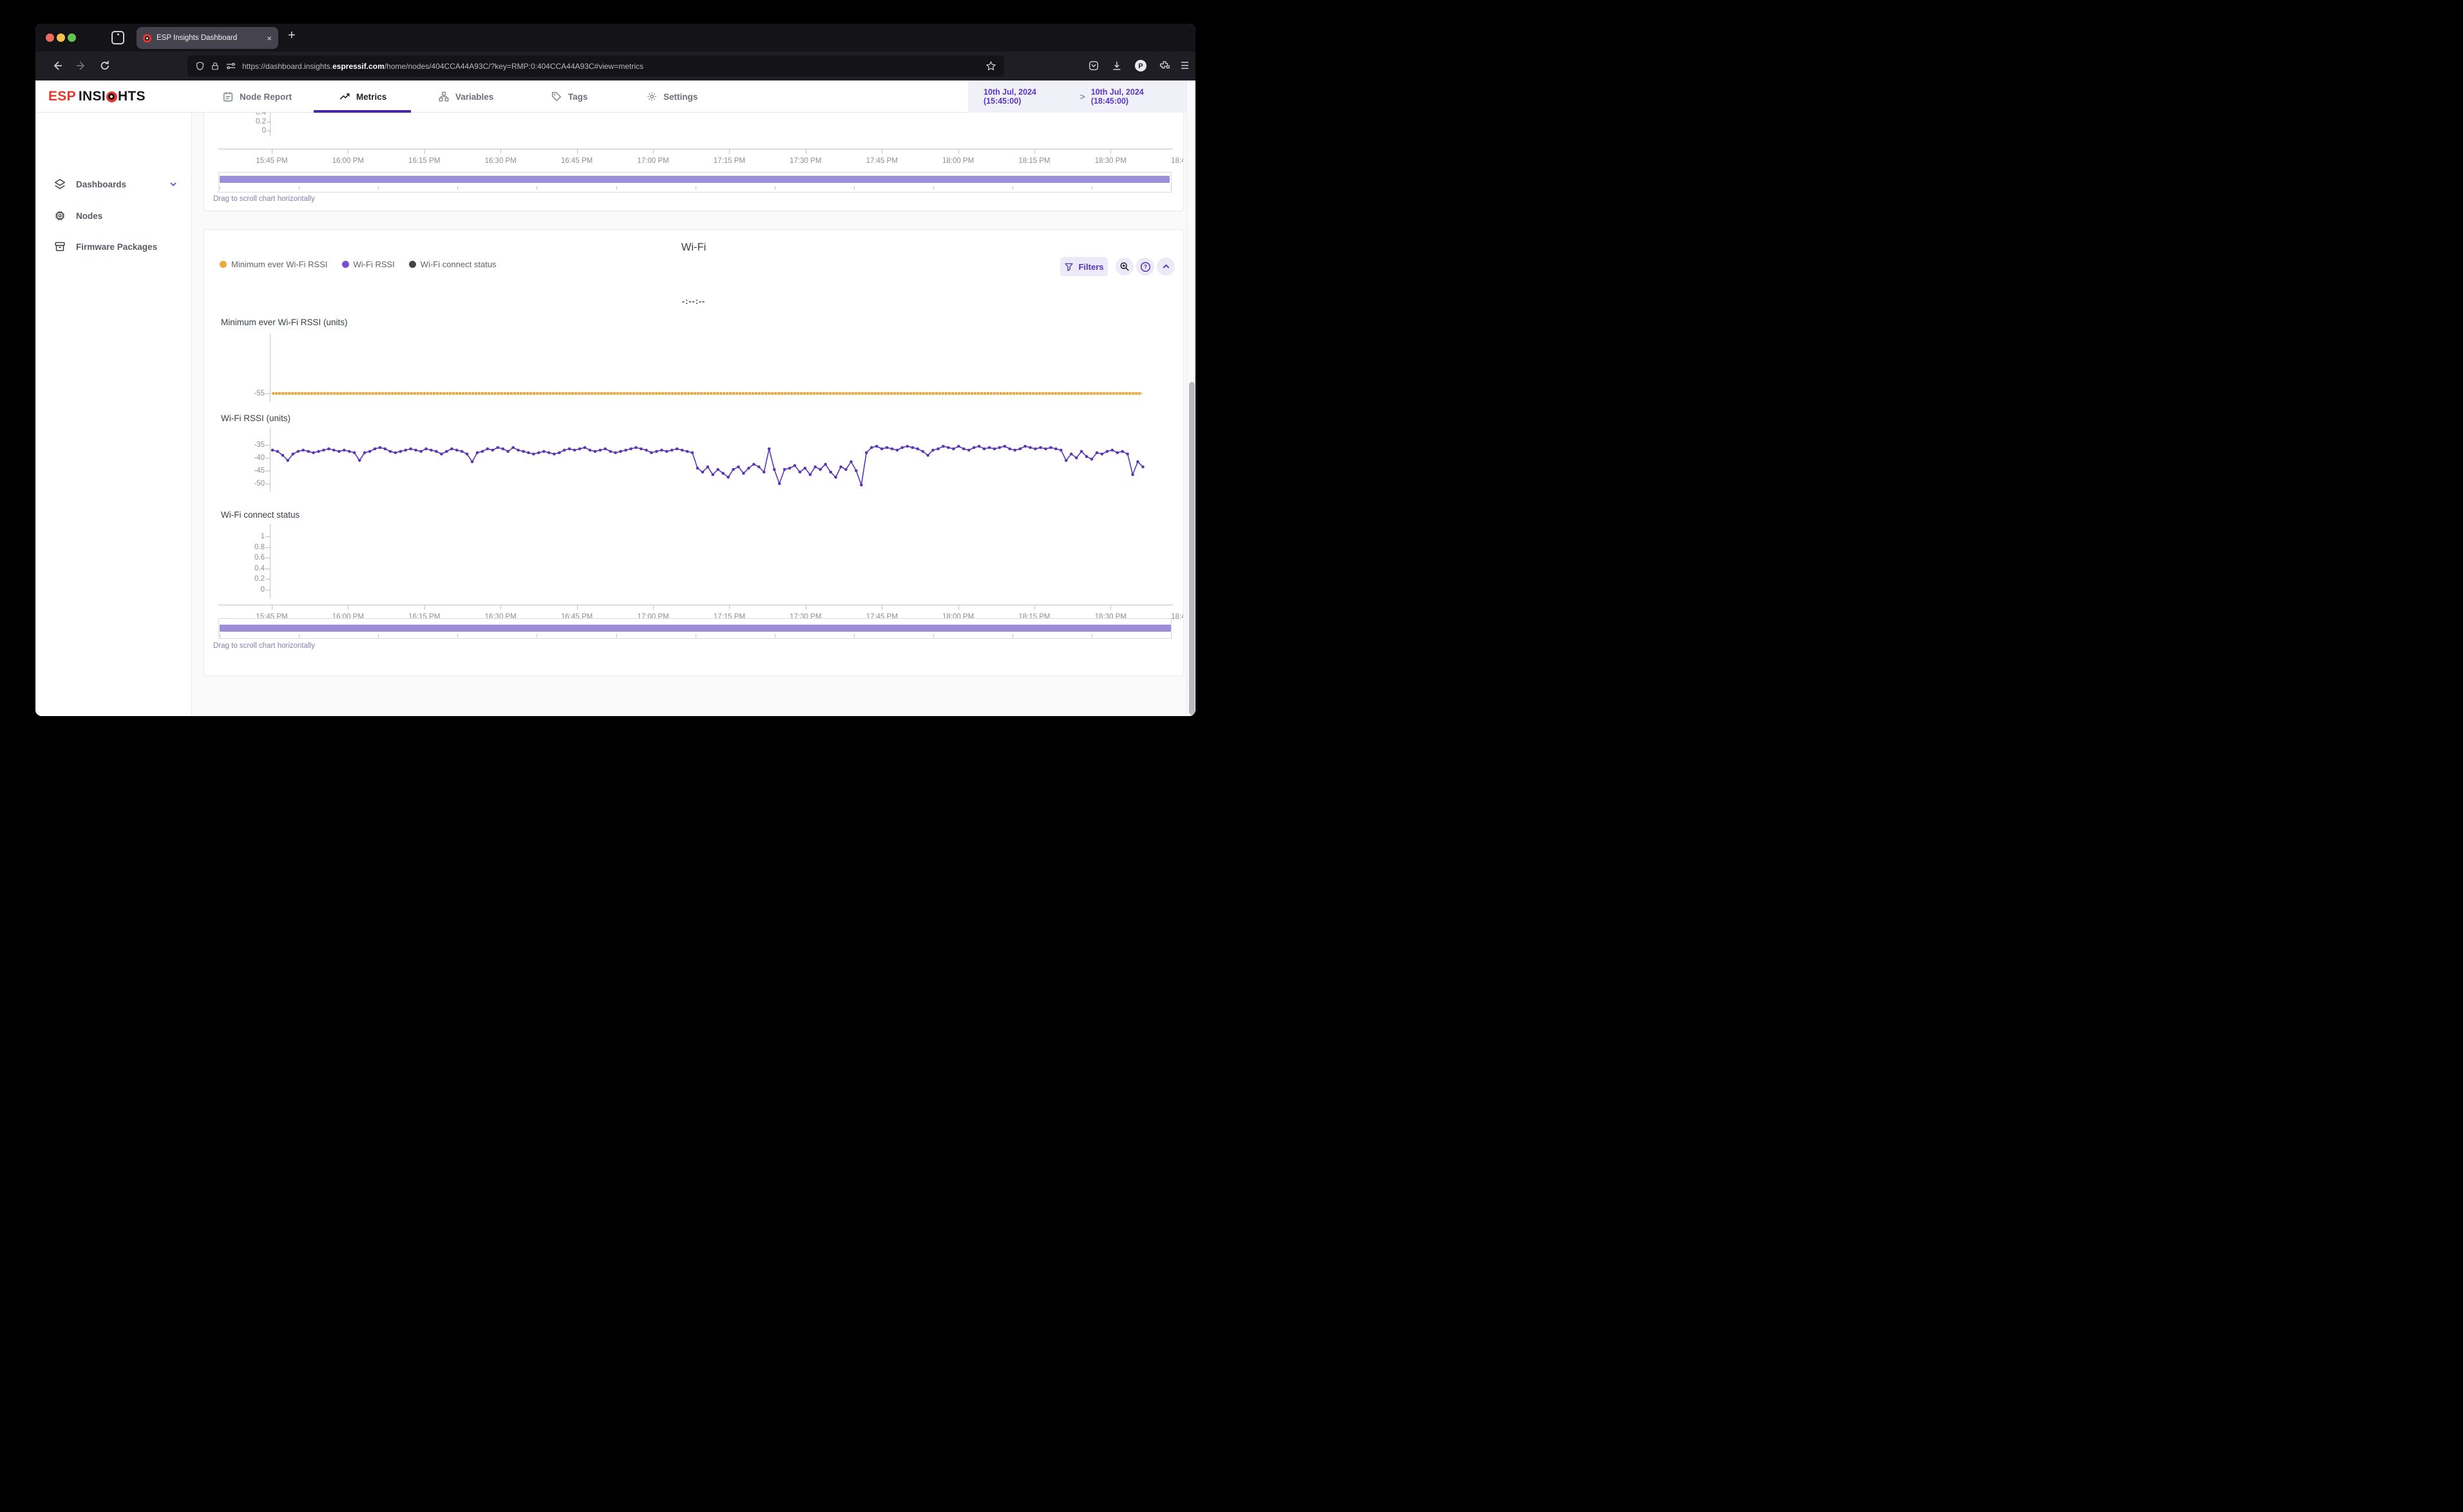 This screenshot has height=1512, width=2463. What do you see at coordinates (262, 589) in the screenshot?
I see `y-tick-label: 0` at bounding box center [262, 589].